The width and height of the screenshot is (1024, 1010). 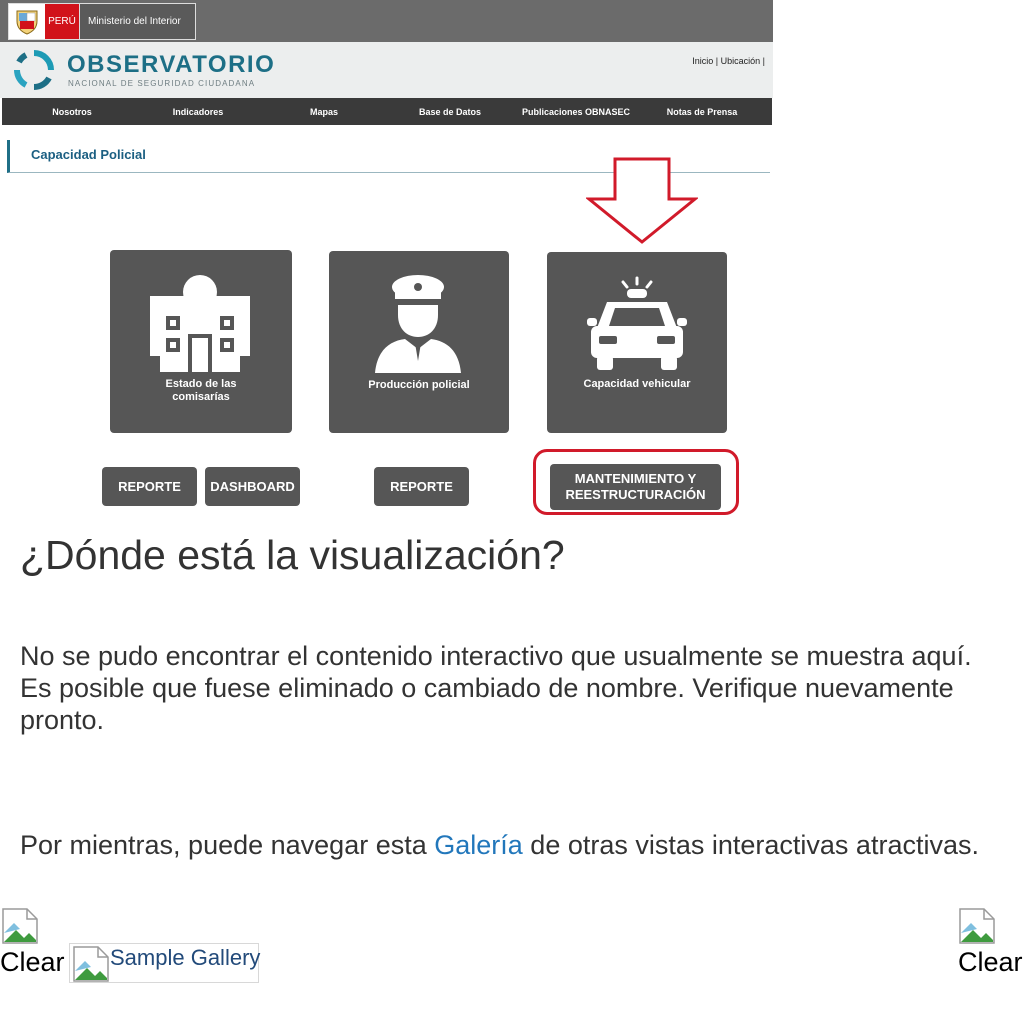 I want to click on peru-label: PERÚ, so click(x=62, y=21).